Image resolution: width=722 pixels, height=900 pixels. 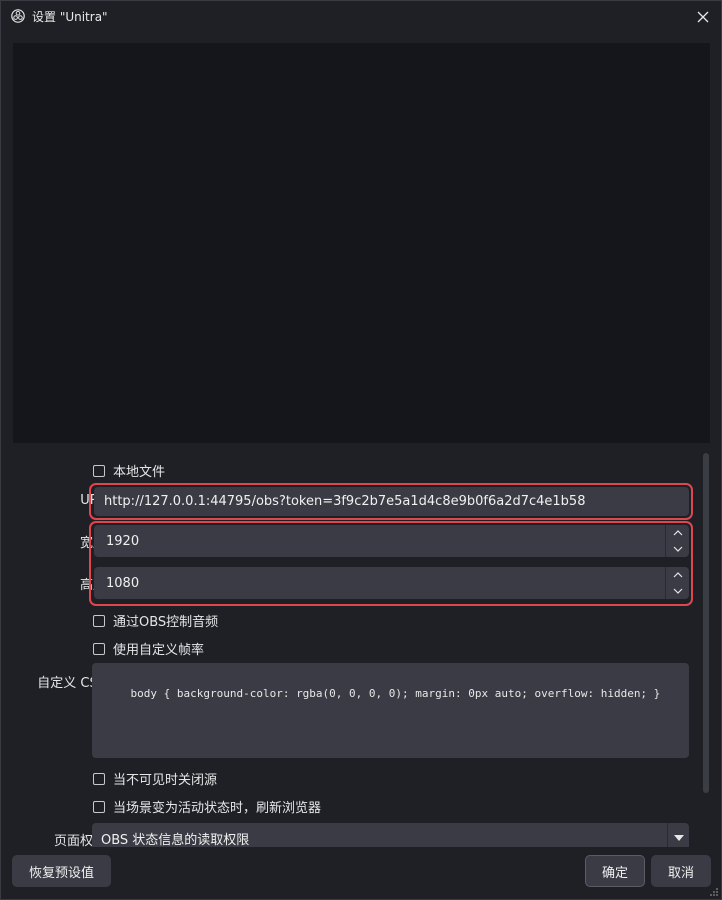 What do you see at coordinates (361, 17) in the screenshot?
I see `title-bar: 设置 "Unitra"` at bounding box center [361, 17].